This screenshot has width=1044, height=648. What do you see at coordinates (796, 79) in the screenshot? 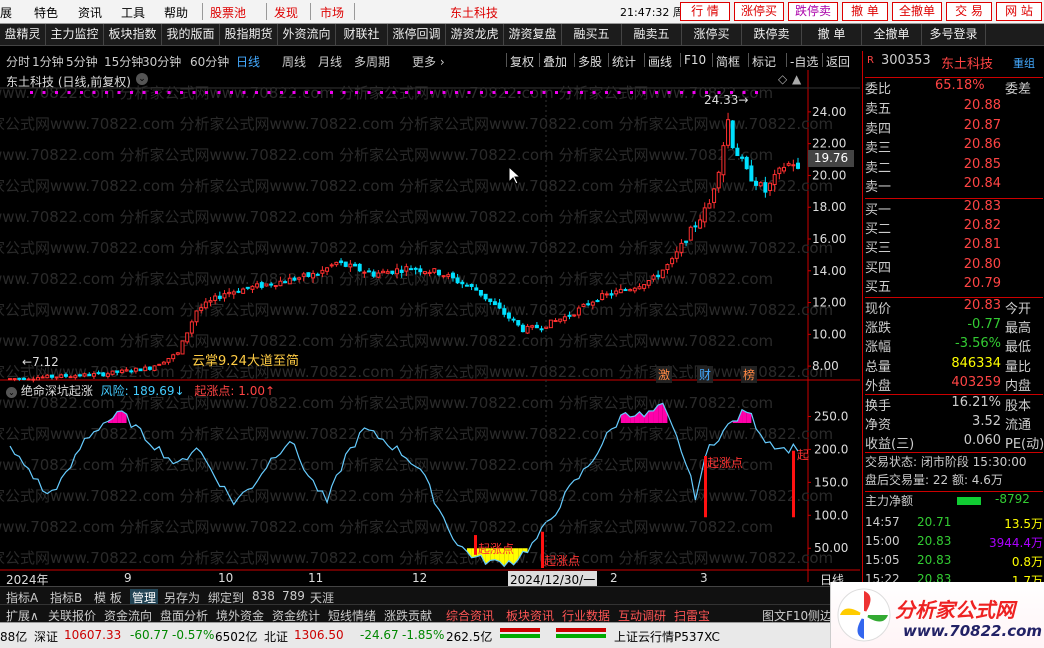
I see `up-arrow-icon: ▲` at bounding box center [796, 79].